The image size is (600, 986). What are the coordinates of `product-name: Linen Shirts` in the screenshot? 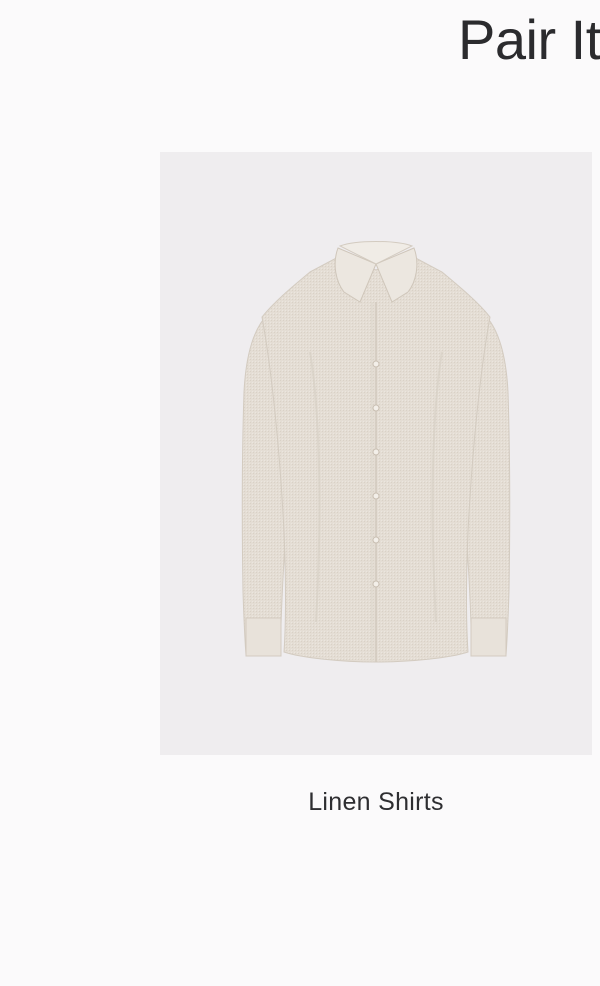 It's located at (376, 802).